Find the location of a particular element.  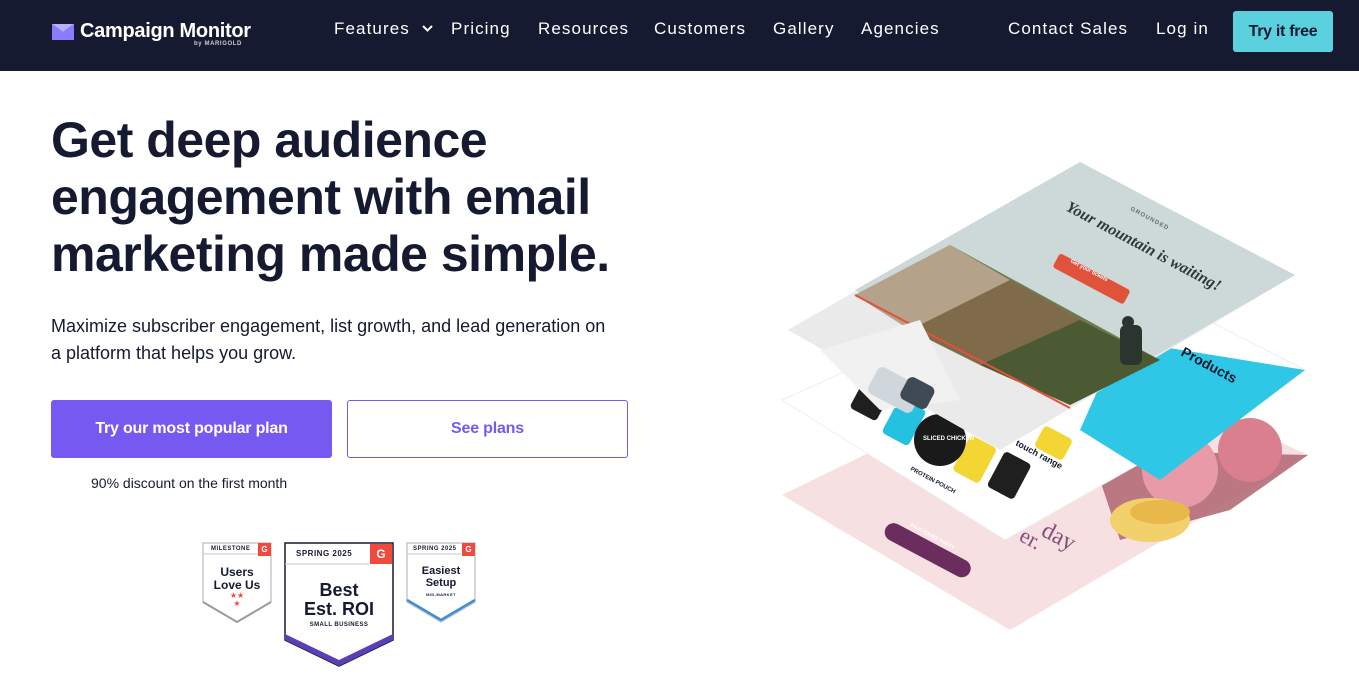

badge-title-line-1: Users is located at coordinates (237, 572).